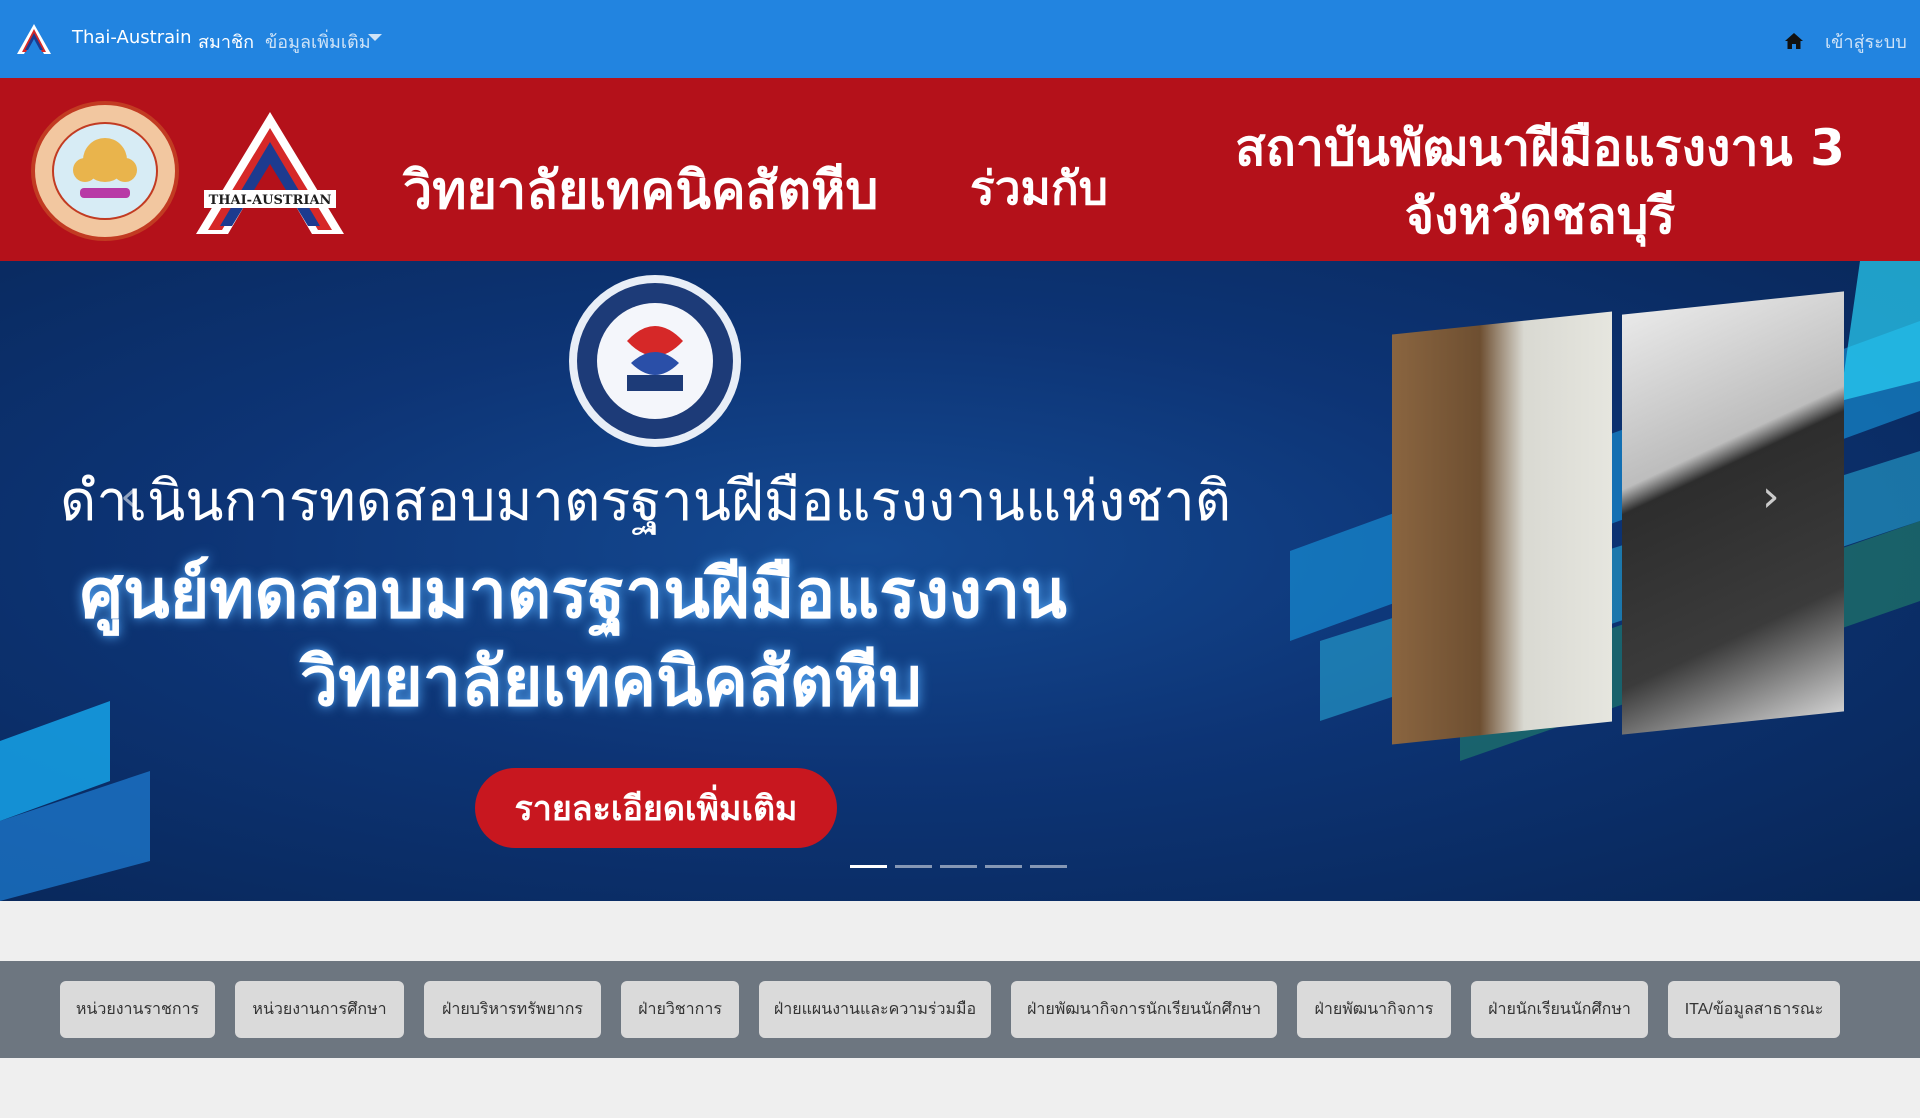  Describe the element at coordinates (1540, 182) in the screenshot. I see `banner-institute-name: สถาบันพัฒนาฝีมือแรงงาน 3 จังหวัดชลบุรี` at that location.